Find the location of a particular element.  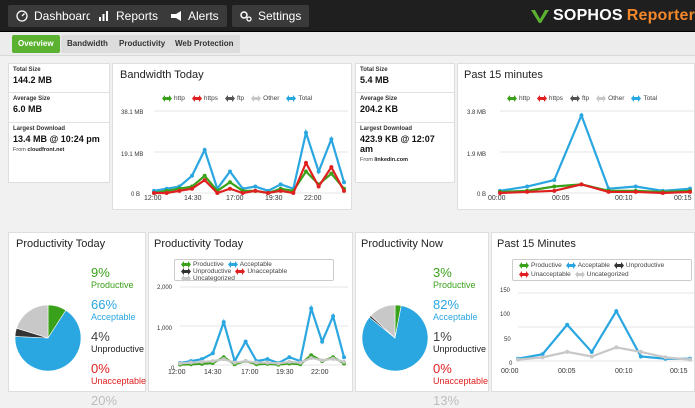

breakdown-label: Unproductive is located at coordinates (460, 349).